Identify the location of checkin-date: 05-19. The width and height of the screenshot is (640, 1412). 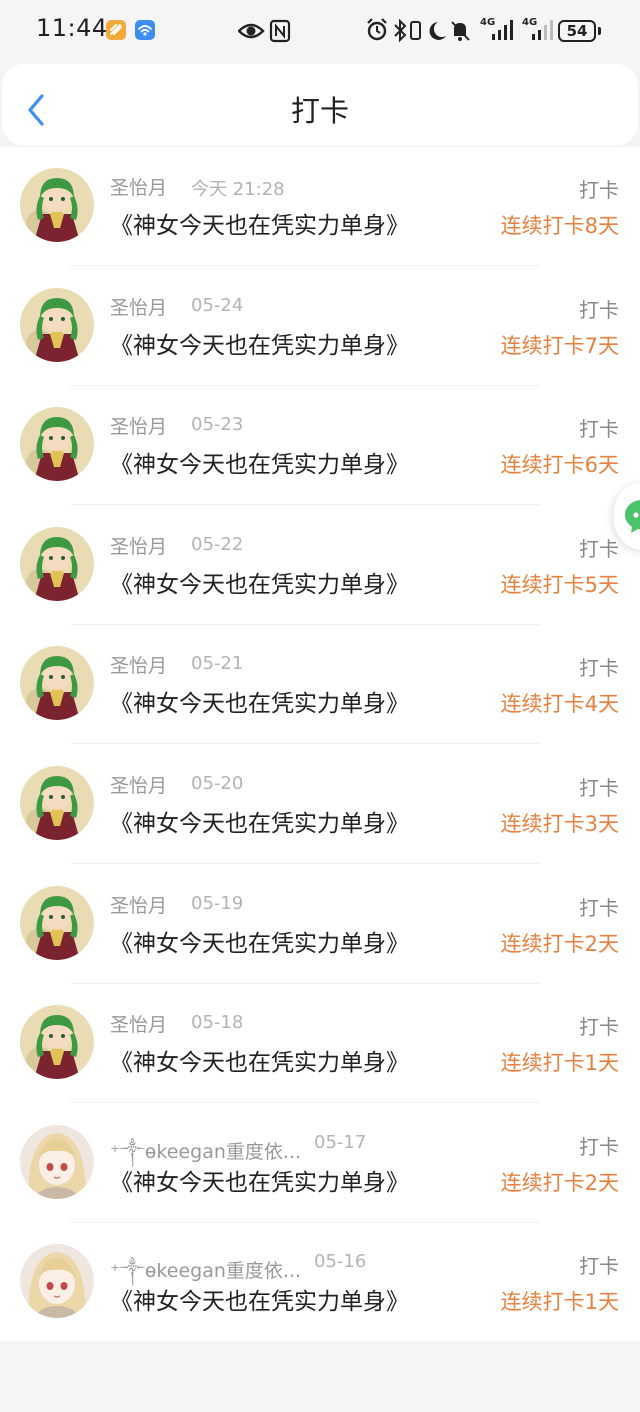
(217, 903).